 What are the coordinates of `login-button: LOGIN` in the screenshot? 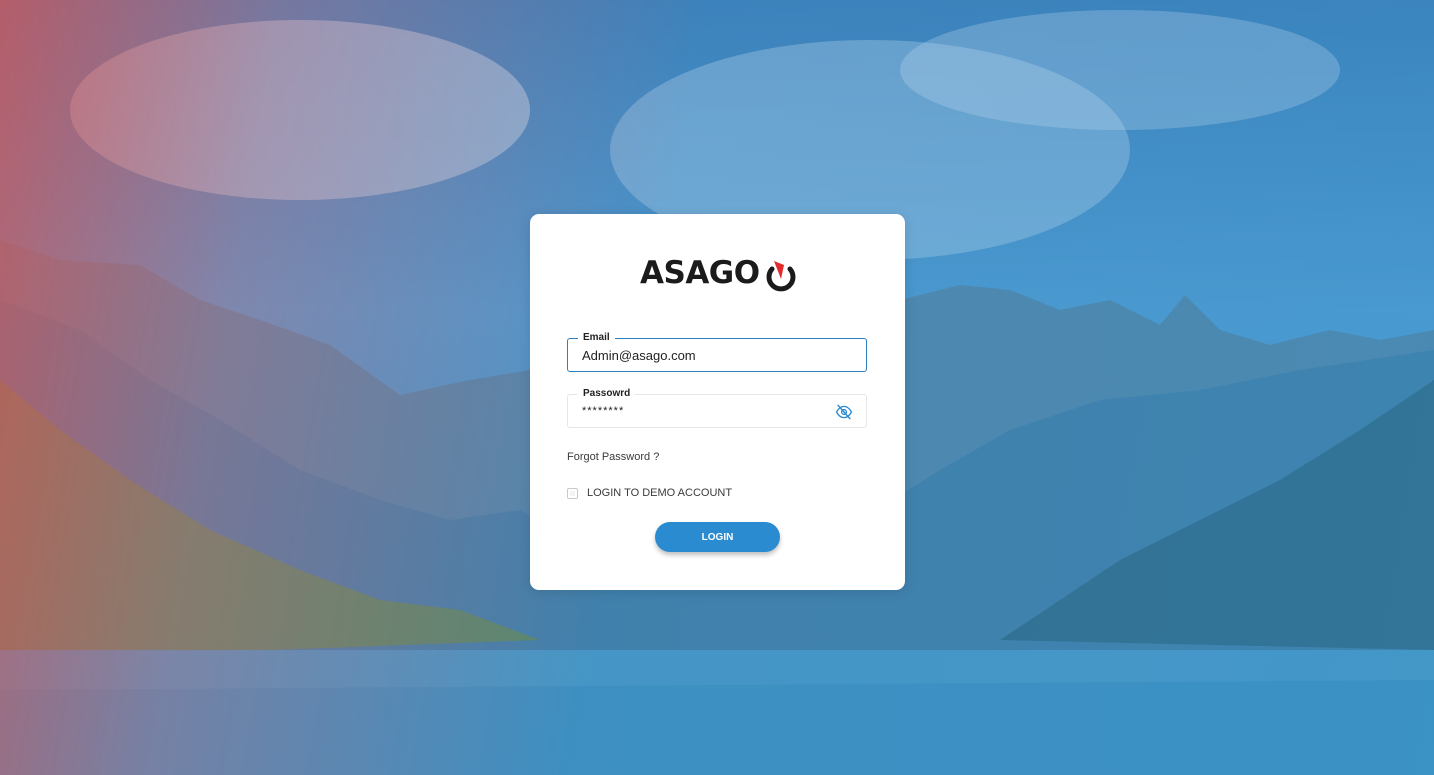 It's located at (717, 537).